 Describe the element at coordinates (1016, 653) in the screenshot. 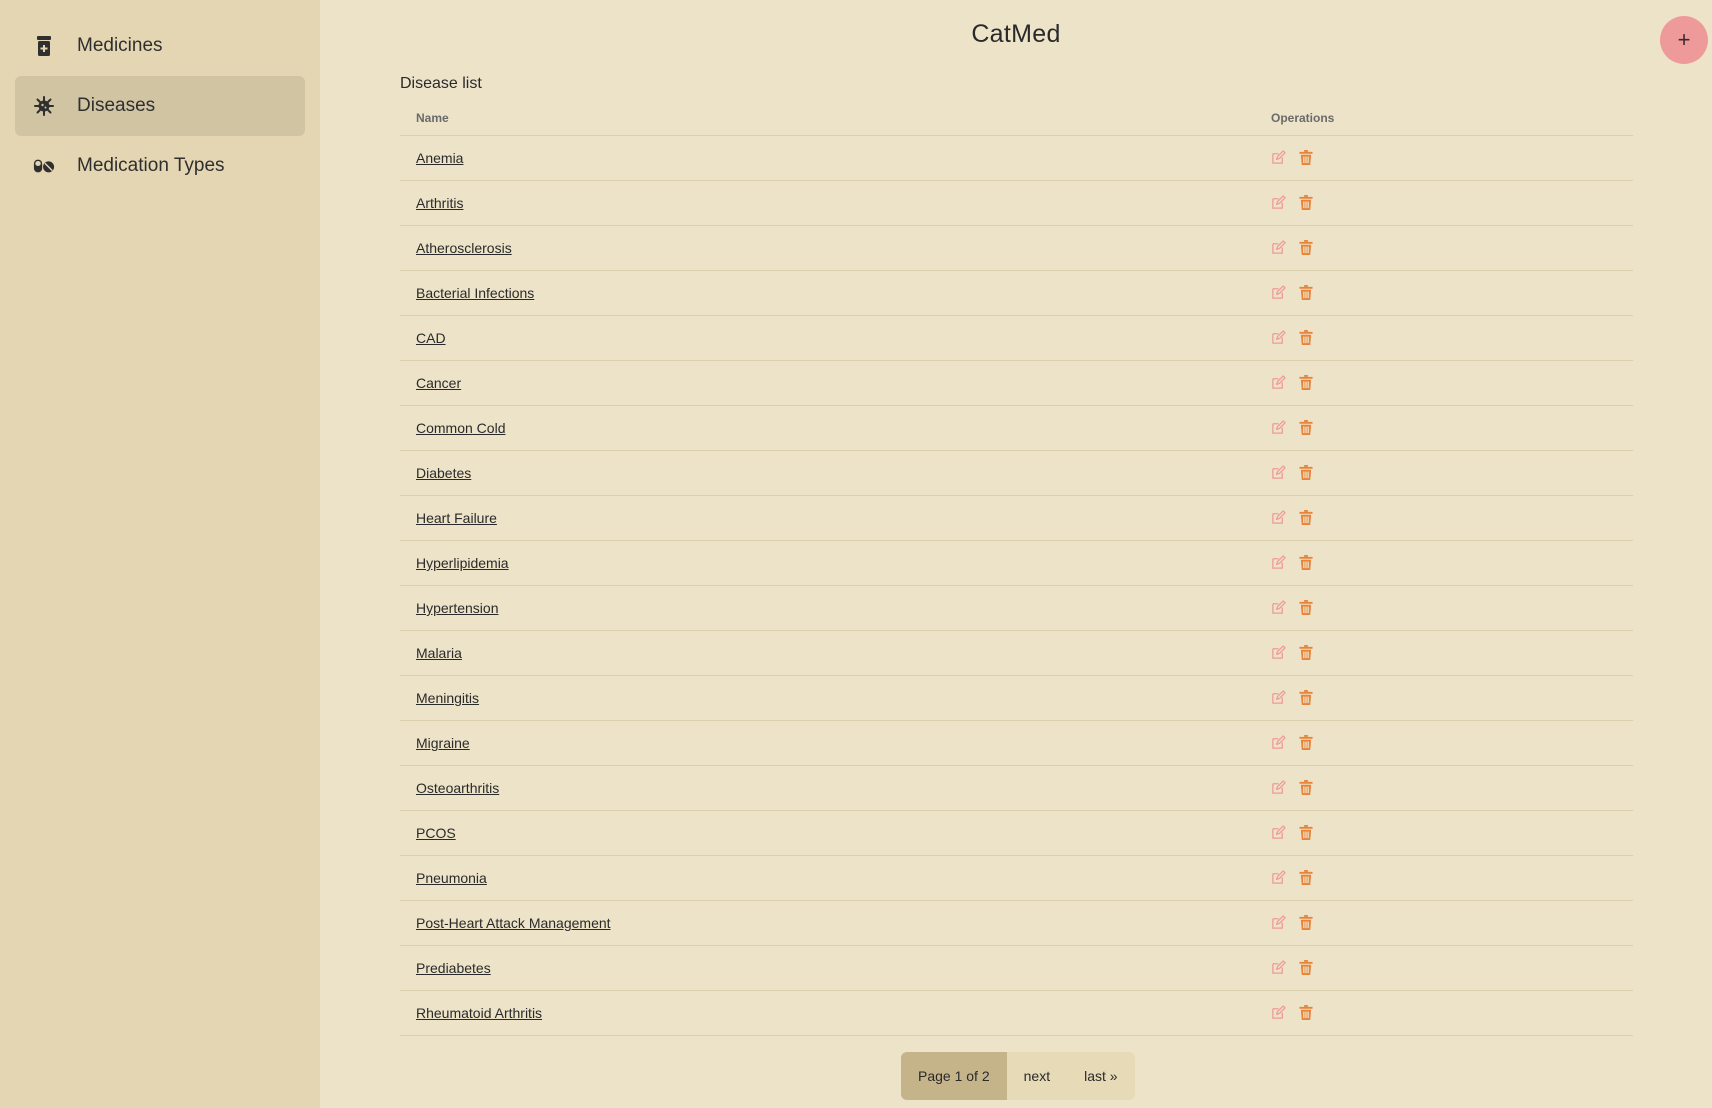

I see `table-row: Malaria` at that location.